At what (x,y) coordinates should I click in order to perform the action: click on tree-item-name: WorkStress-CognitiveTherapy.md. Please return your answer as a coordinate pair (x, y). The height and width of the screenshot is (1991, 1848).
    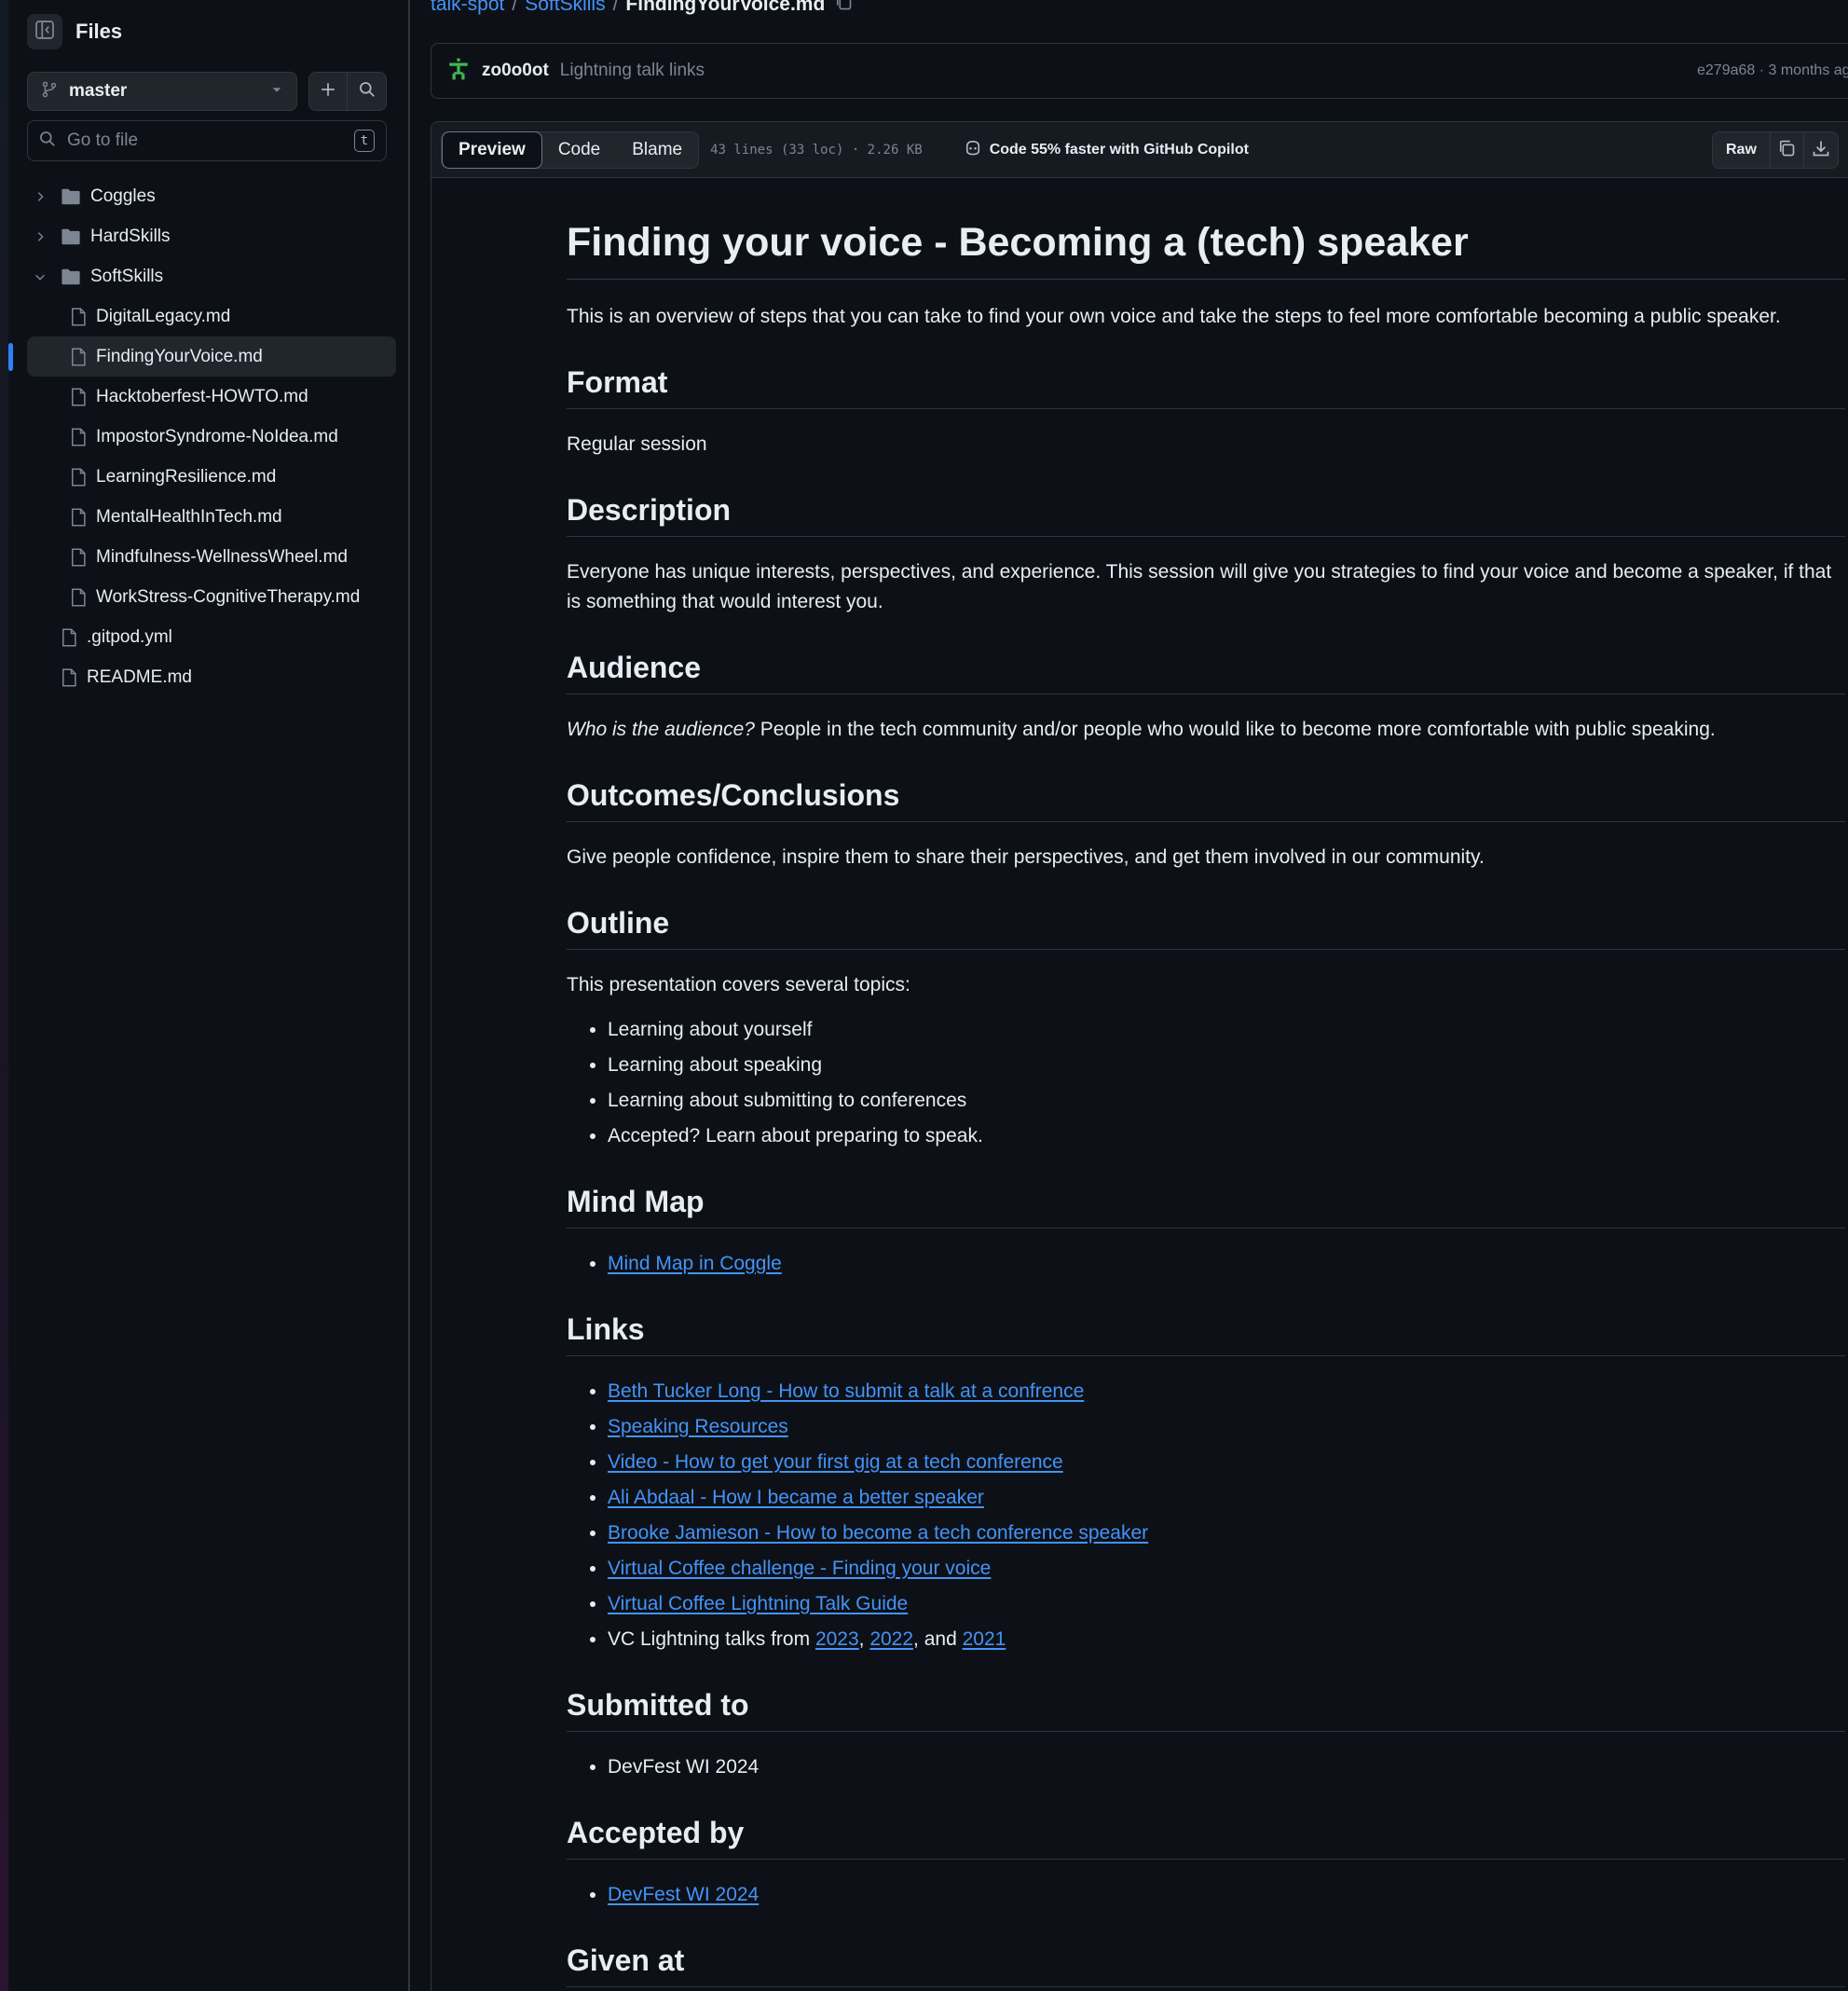
    Looking at the image, I should click on (228, 596).